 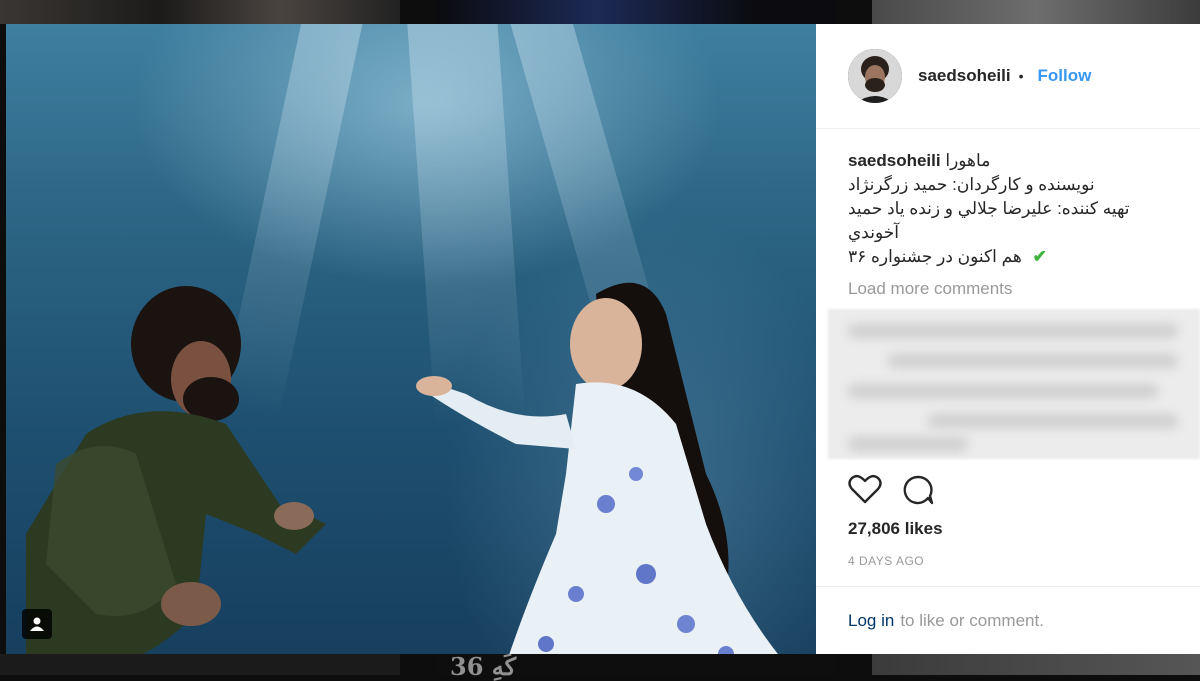 I want to click on caption-line: تهیه کننده: علیرضا جلالي و زنده یاد حمید, so click(x=989, y=208).